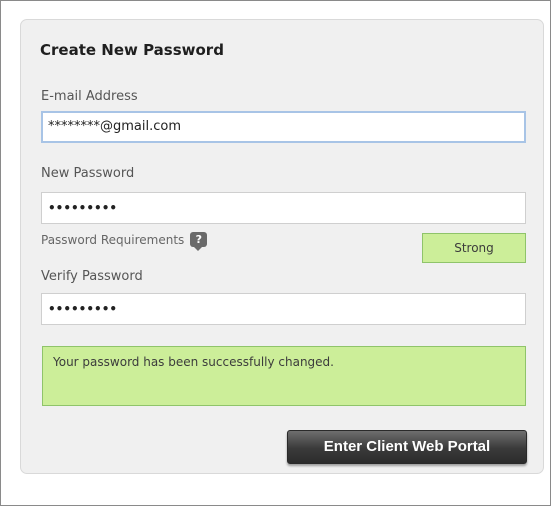 The height and width of the screenshot is (506, 551). I want to click on new-password-field: •••••••••, so click(283, 208).